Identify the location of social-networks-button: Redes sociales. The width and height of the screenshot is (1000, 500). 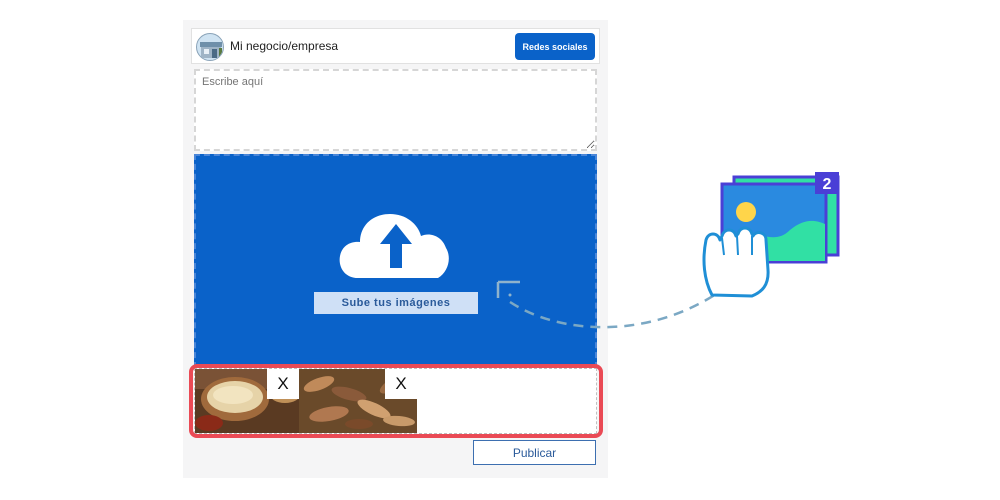
(555, 46).